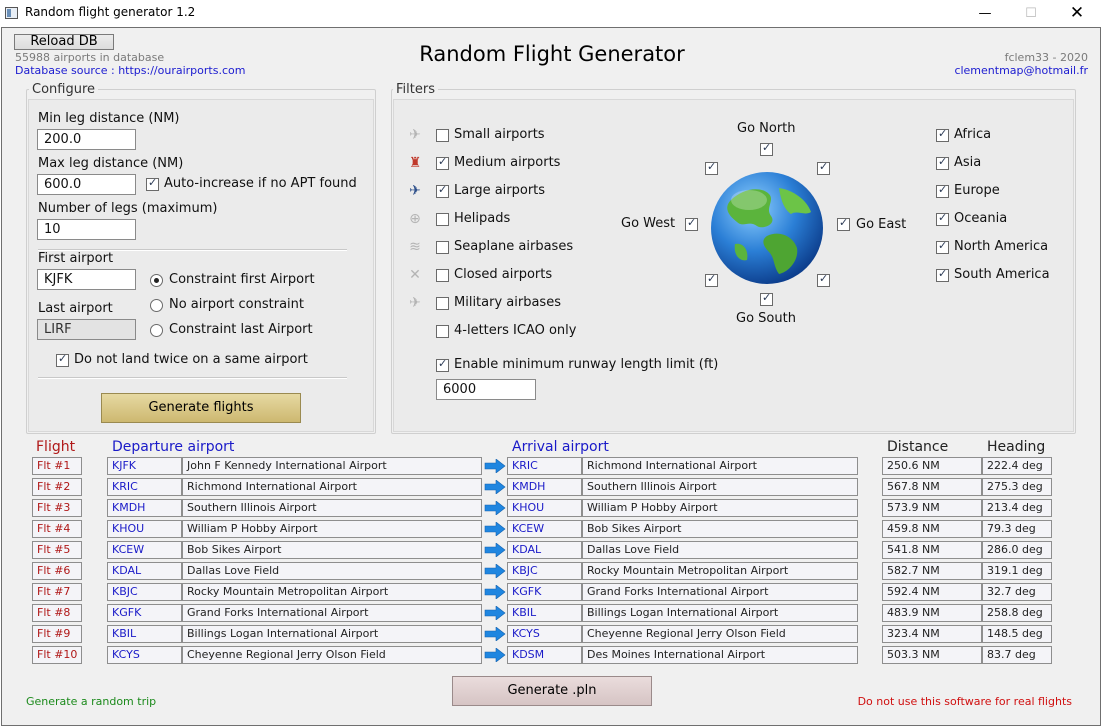 The image size is (1102, 727). What do you see at coordinates (766, 298) in the screenshot?
I see `go-south-checkbox` at bounding box center [766, 298].